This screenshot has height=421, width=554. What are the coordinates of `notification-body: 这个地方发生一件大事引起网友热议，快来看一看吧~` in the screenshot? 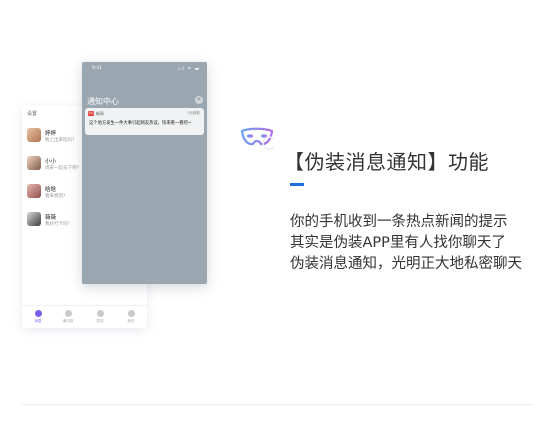 It's located at (140, 123).